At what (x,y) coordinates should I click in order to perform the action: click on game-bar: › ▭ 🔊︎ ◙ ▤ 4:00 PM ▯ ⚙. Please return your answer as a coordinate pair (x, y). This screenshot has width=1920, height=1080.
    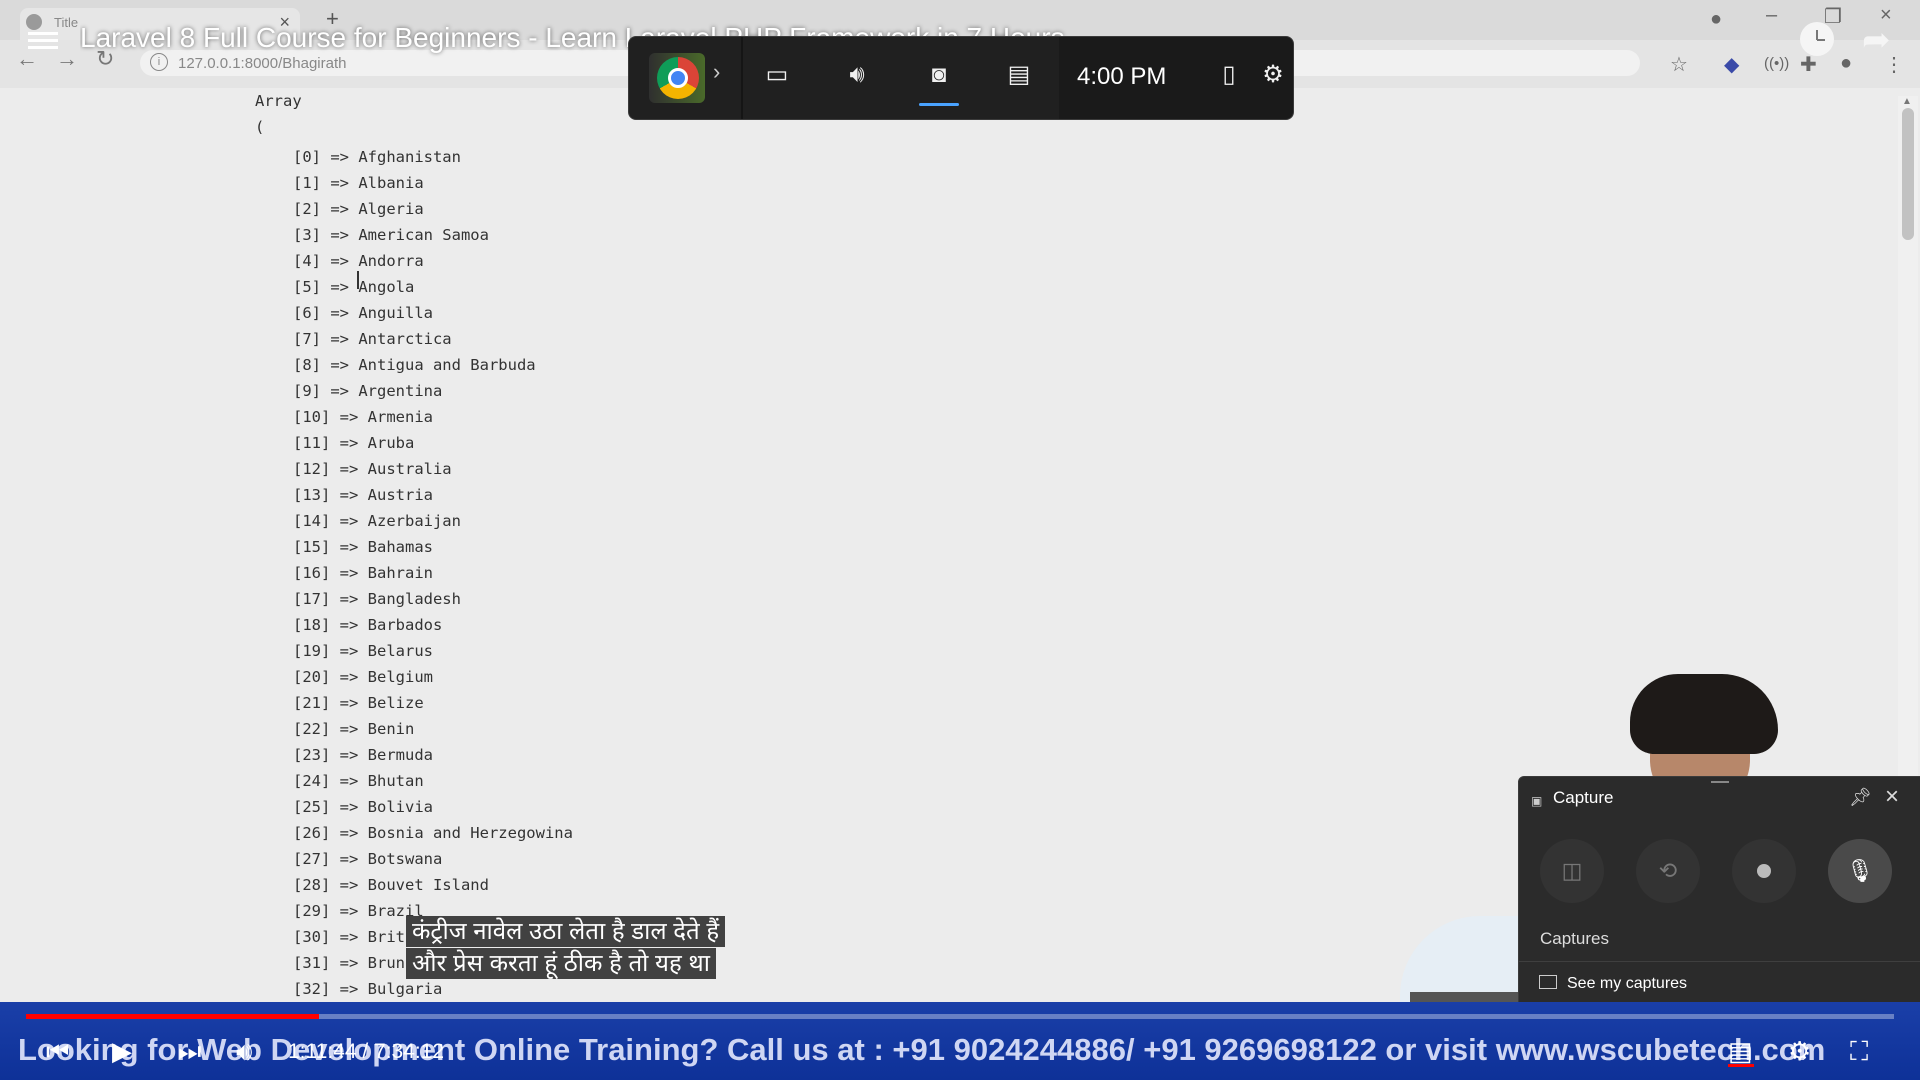
    Looking at the image, I should click on (961, 78).